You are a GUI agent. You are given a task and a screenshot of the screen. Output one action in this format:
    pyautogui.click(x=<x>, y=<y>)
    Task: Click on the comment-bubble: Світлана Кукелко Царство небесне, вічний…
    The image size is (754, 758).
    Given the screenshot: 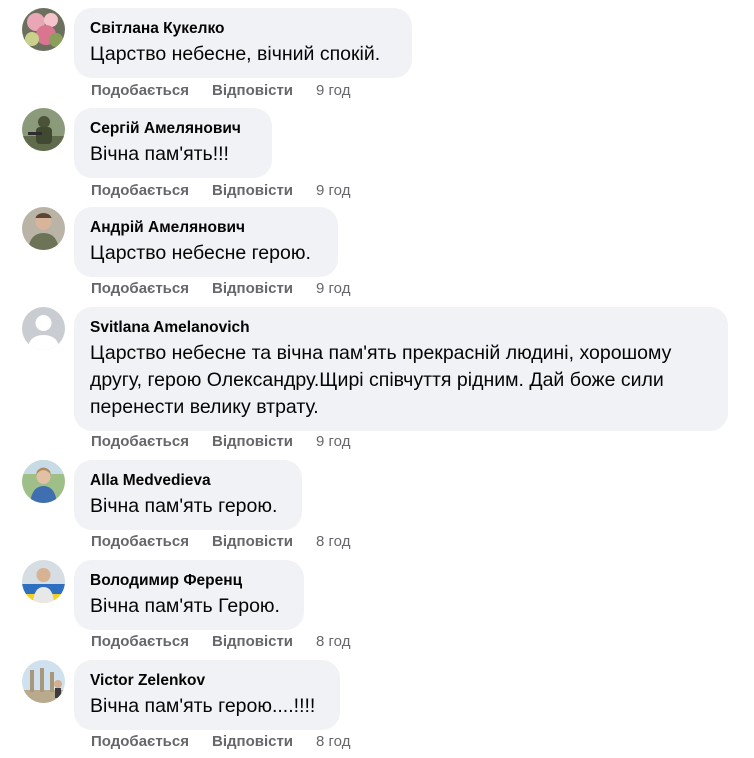 What is the action you would take?
    pyautogui.click(x=243, y=43)
    